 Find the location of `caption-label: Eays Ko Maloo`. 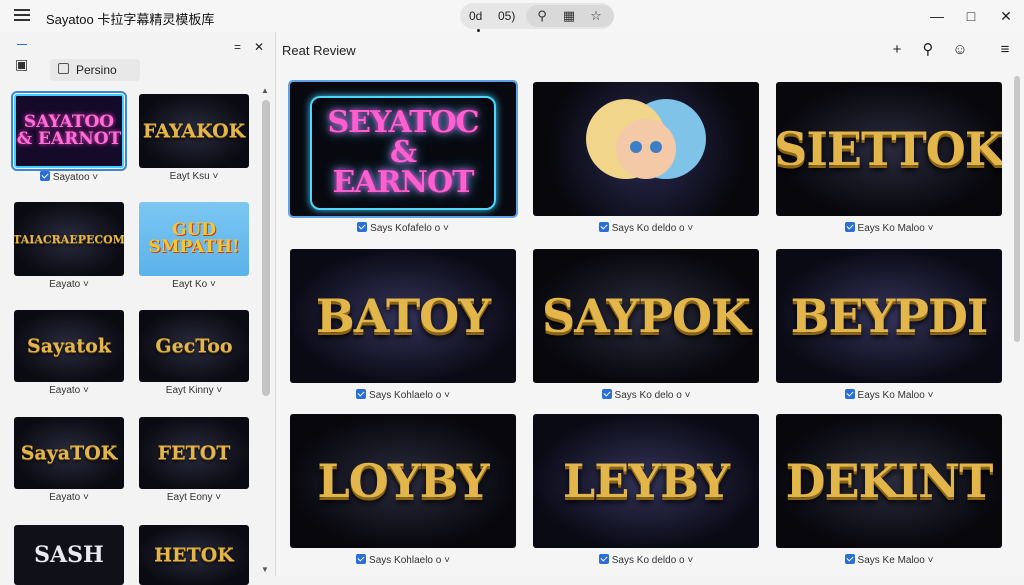

caption-label: Eays Ko Maloo is located at coordinates (891, 395).